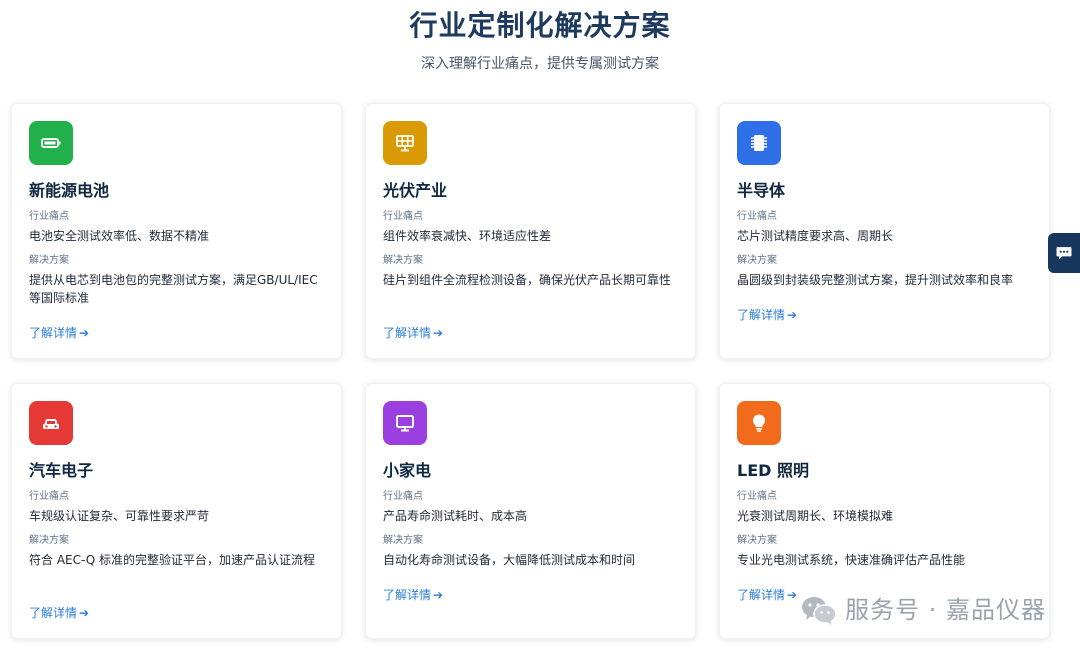  Describe the element at coordinates (119, 516) in the screenshot. I see `pain-text: 车规级认证复杂、可靠性要求严苛` at that location.